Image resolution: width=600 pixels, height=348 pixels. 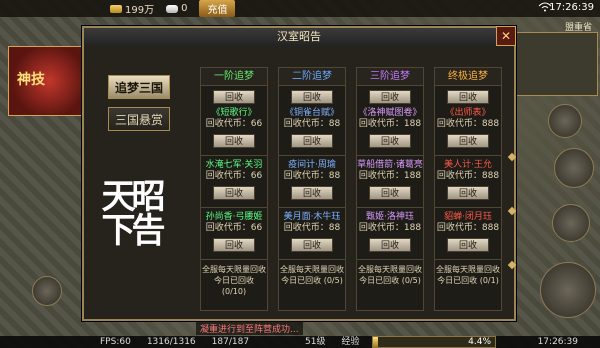 What do you see at coordinates (31, 80) in the screenshot?
I see `promo-text: 神技` at bounding box center [31, 80].